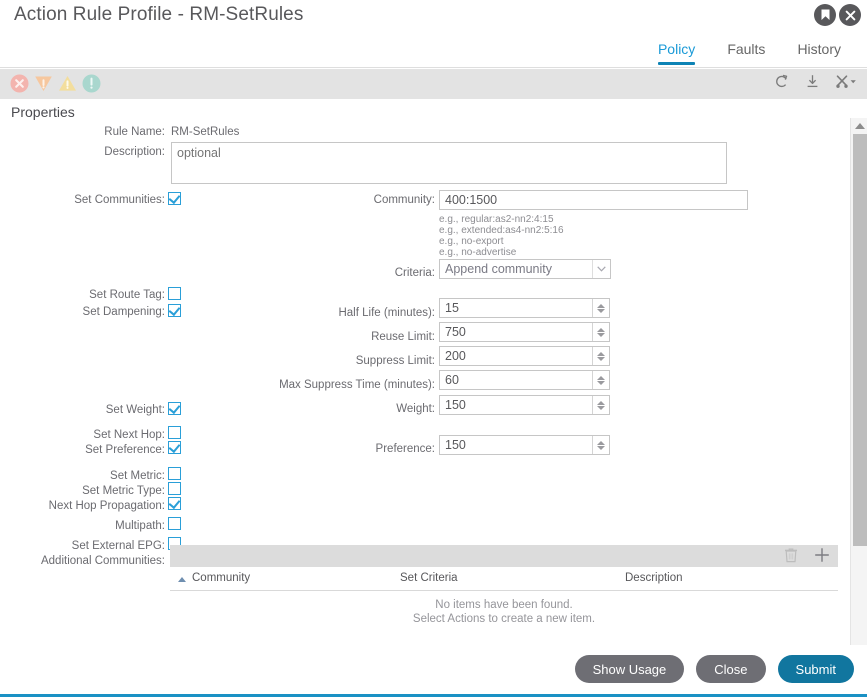 This screenshot has height=697, width=867. I want to click on fault-critical-icon, so click(19, 83).